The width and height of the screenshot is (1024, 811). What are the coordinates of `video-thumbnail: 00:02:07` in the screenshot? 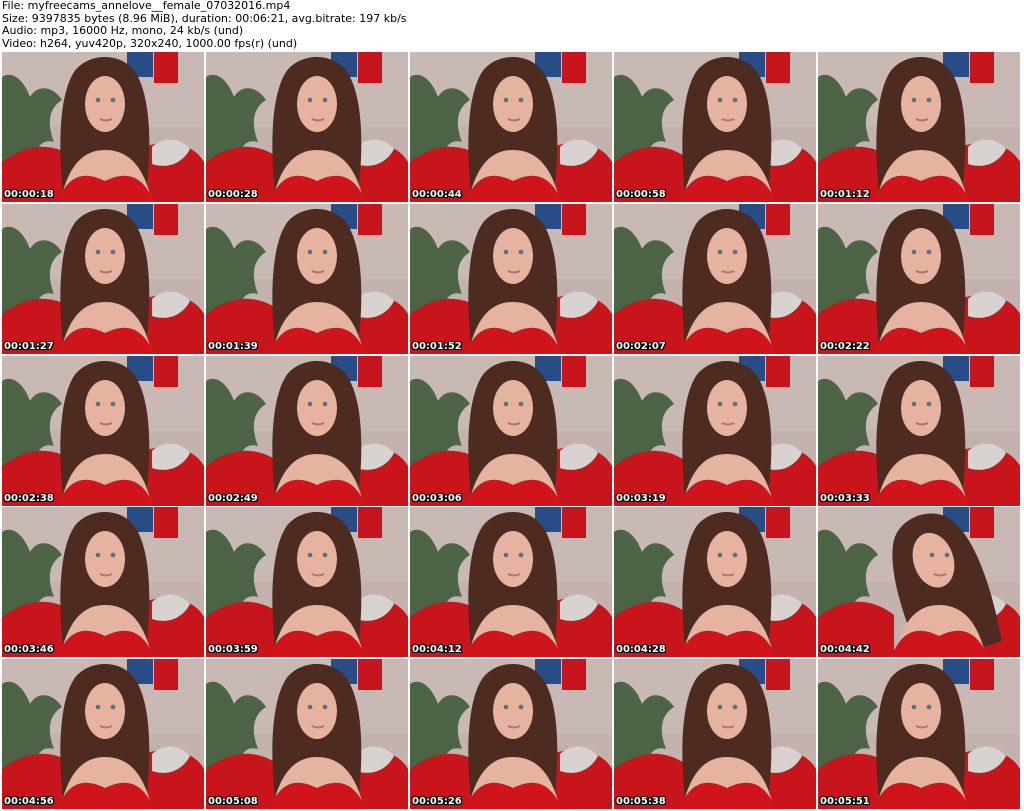 It's located at (715, 278).